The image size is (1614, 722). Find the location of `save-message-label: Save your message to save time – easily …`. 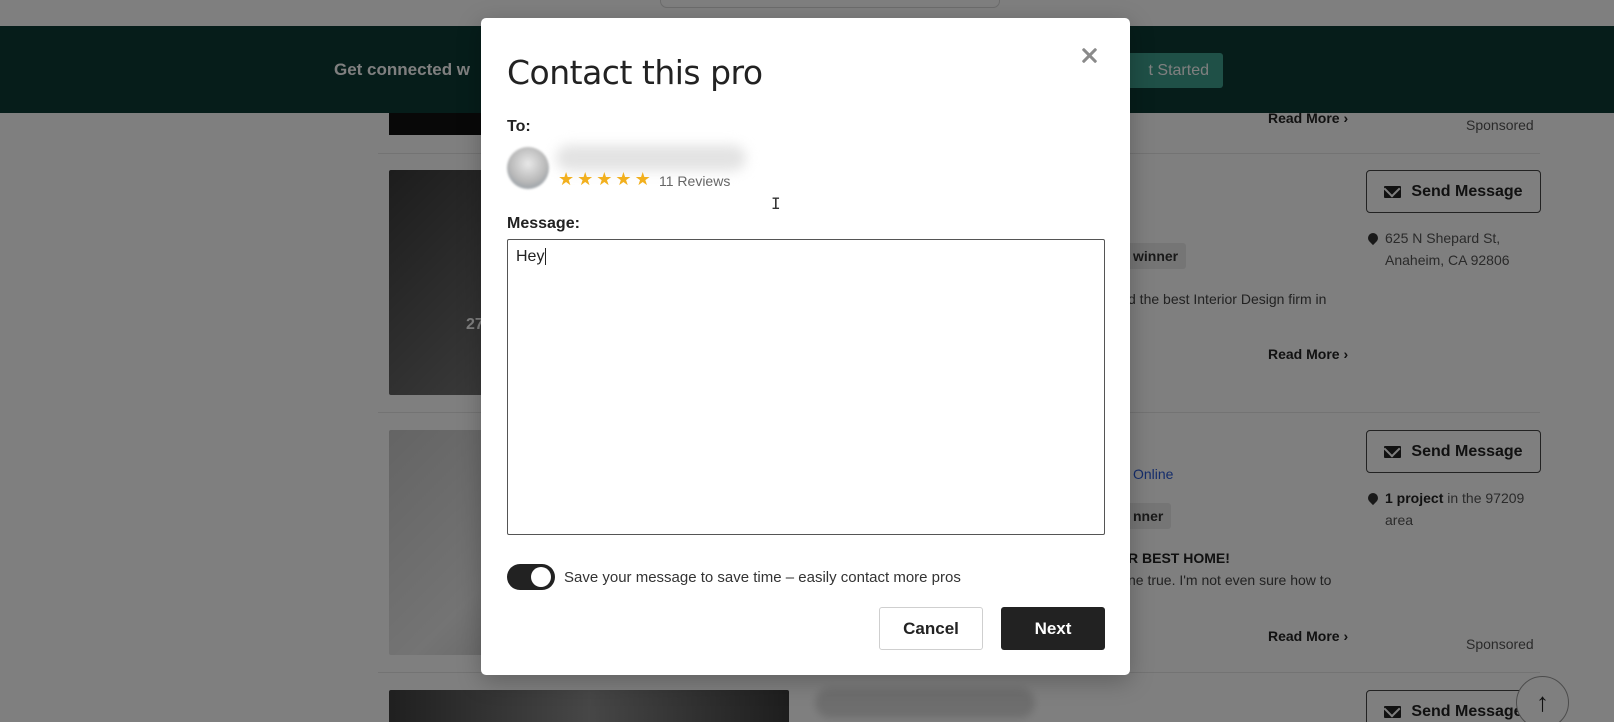

save-message-label: Save your message to save time – easily … is located at coordinates (762, 577).